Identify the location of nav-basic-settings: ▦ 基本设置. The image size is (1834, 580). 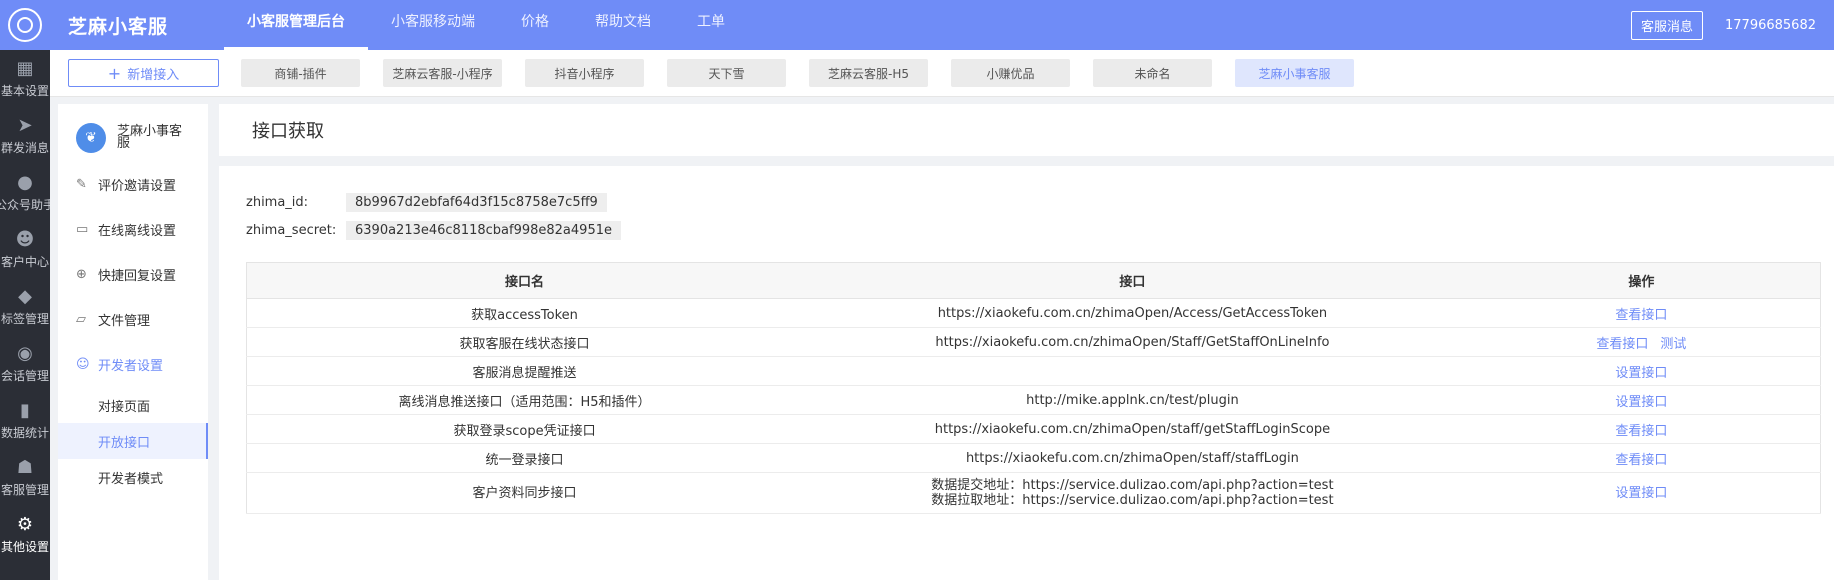
(25, 78).